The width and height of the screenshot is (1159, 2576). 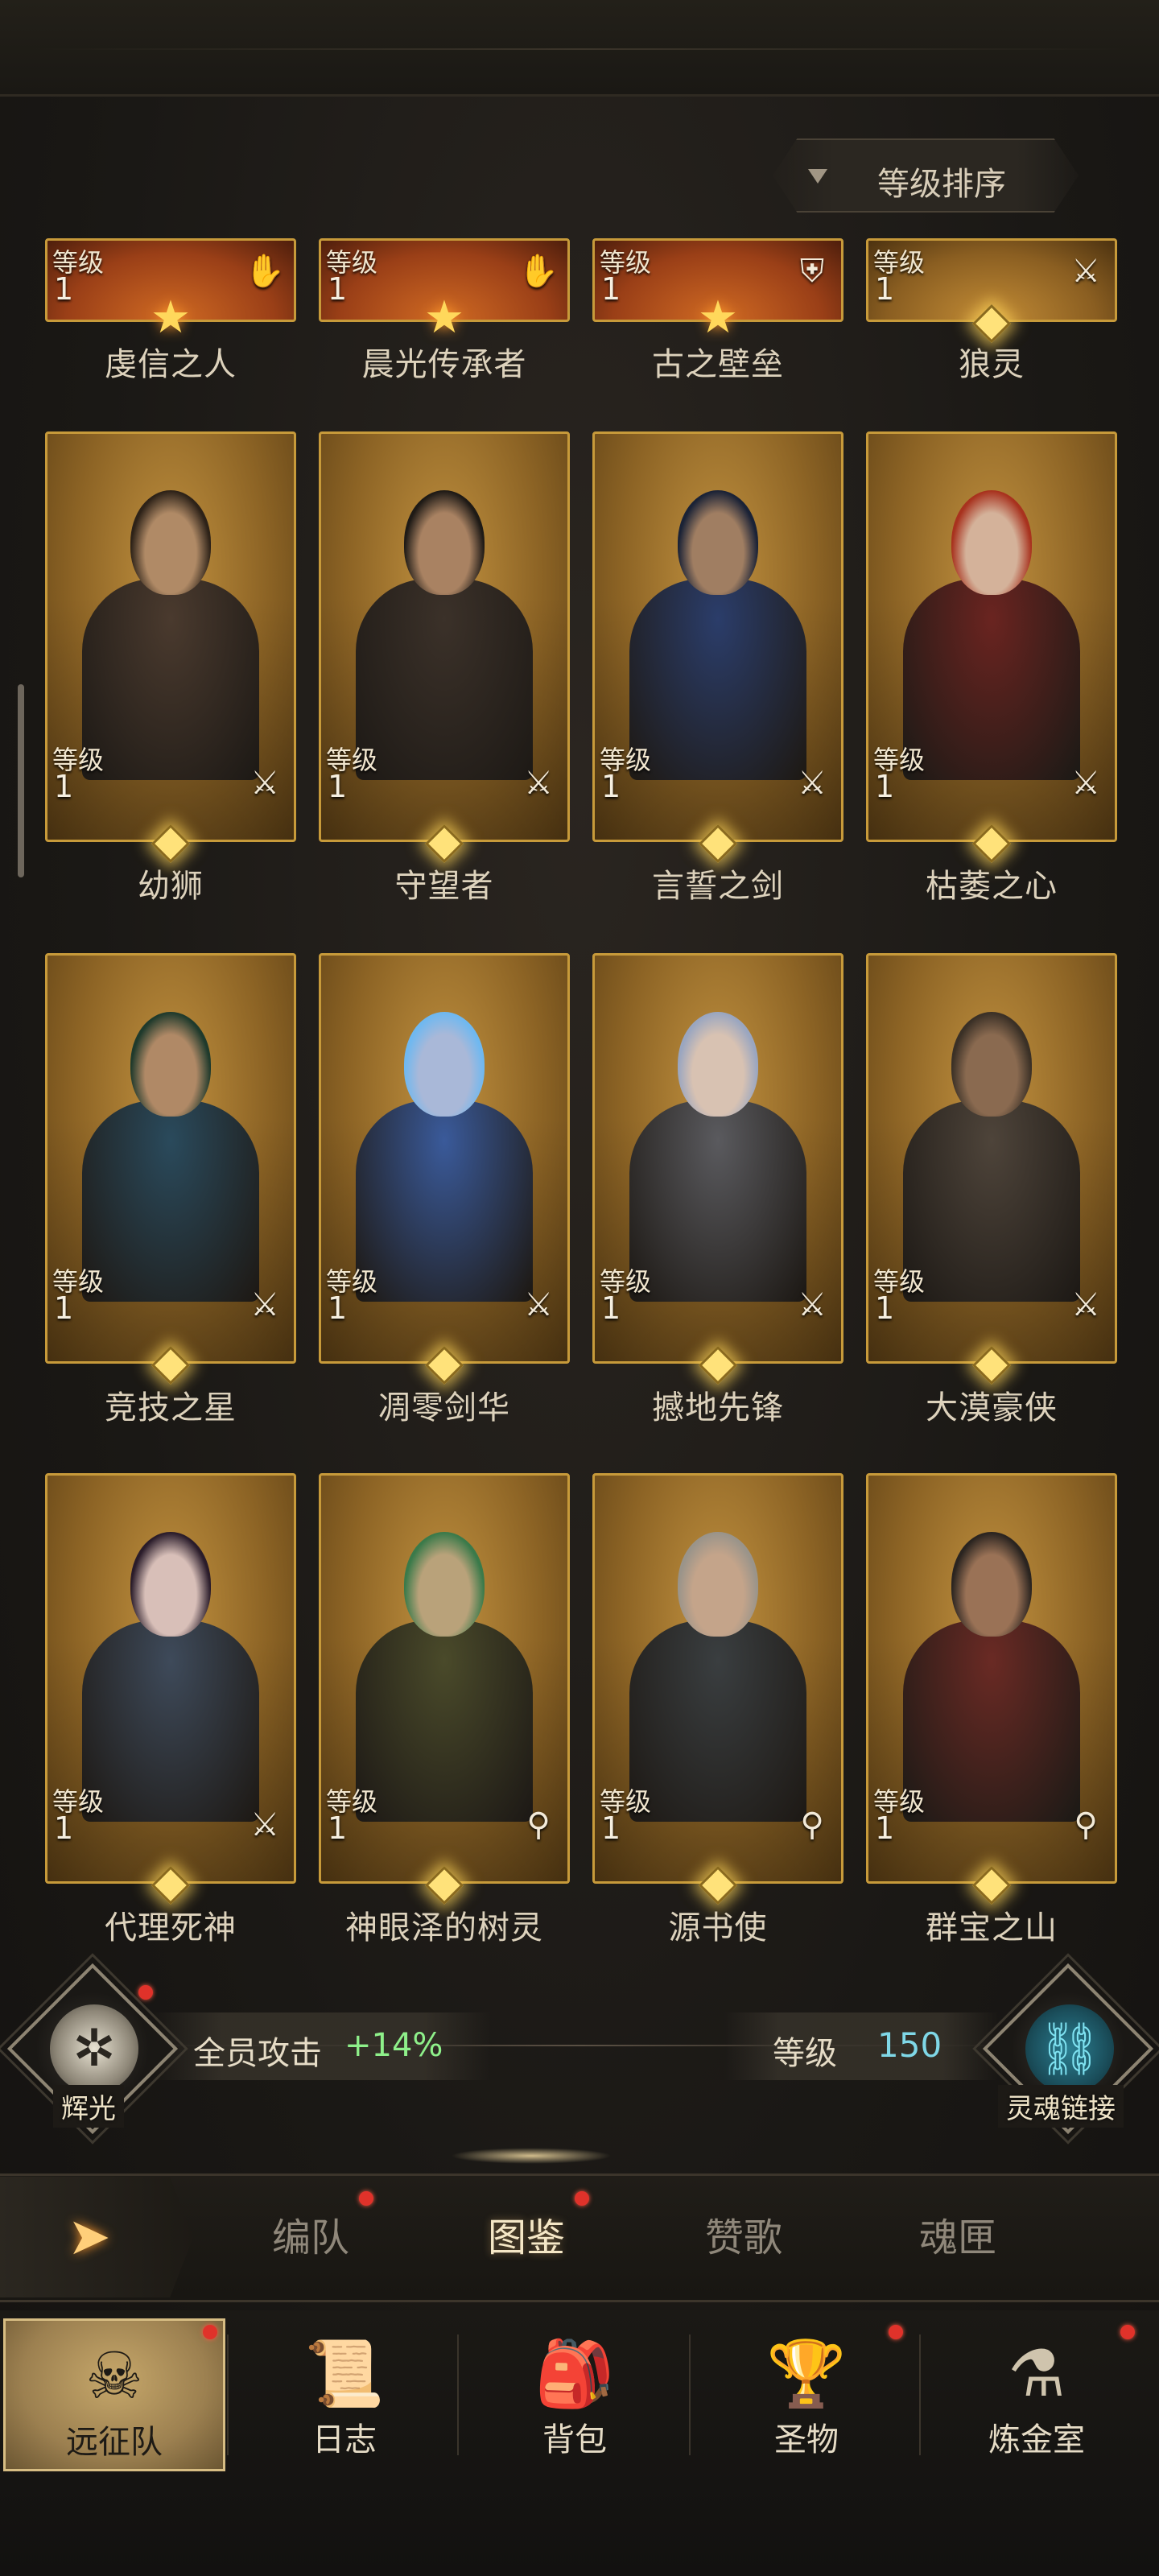 I want to click on tab-1: 编队, so click(x=310, y=2234).